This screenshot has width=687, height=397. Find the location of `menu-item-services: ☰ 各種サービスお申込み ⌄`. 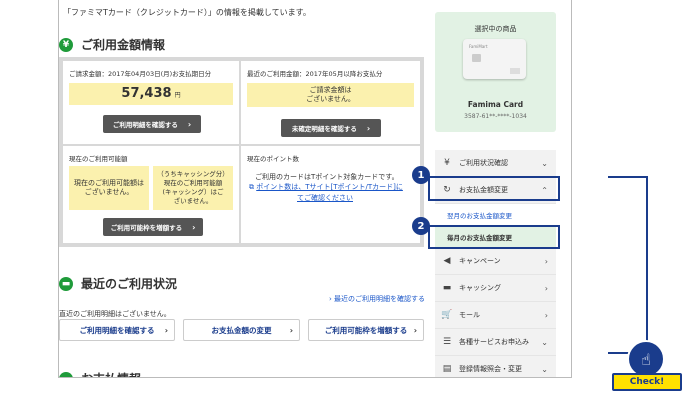

menu-item-services: ☰ 各種サービスお申込み ⌄ is located at coordinates (495, 342).